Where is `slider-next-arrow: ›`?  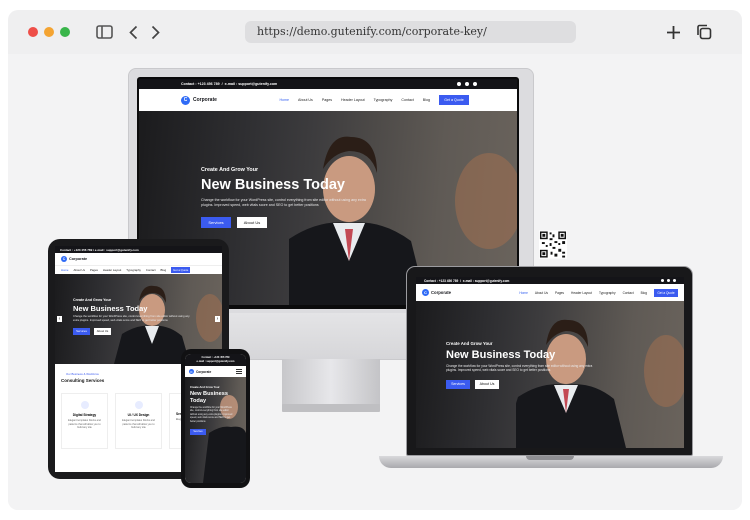 slider-next-arrow: › is located at coordinates (217, 319).